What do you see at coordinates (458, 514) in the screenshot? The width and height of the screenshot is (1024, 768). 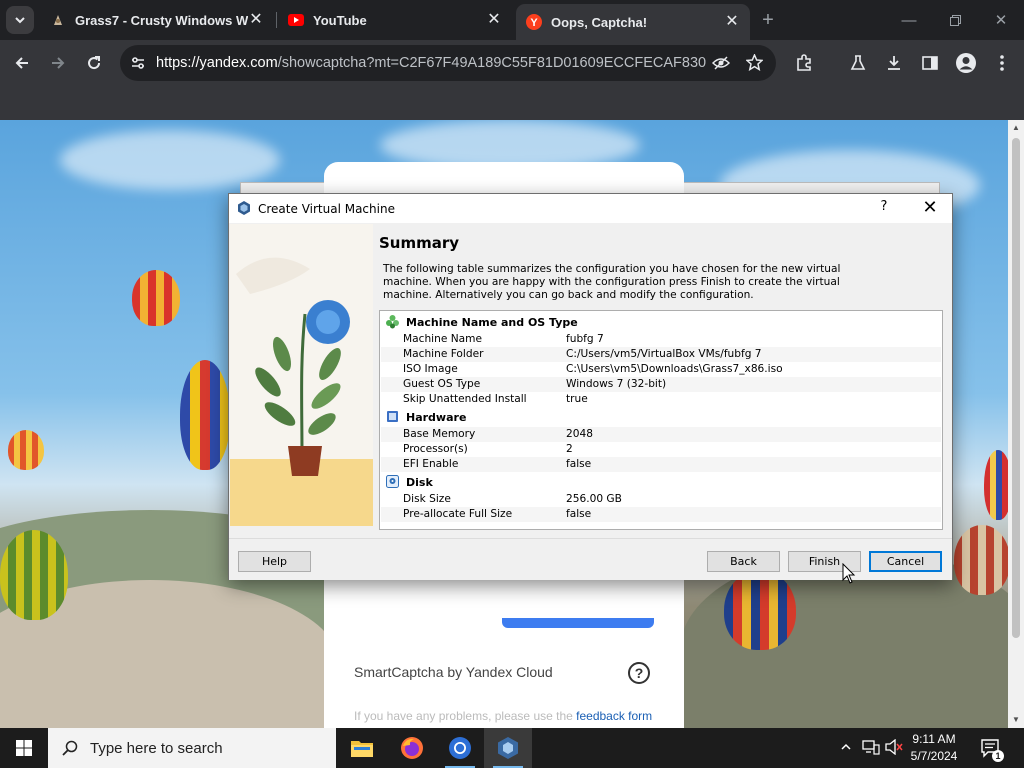 I see `row-key: Pre-allocate Full Size` at bounding box center [458, 514].